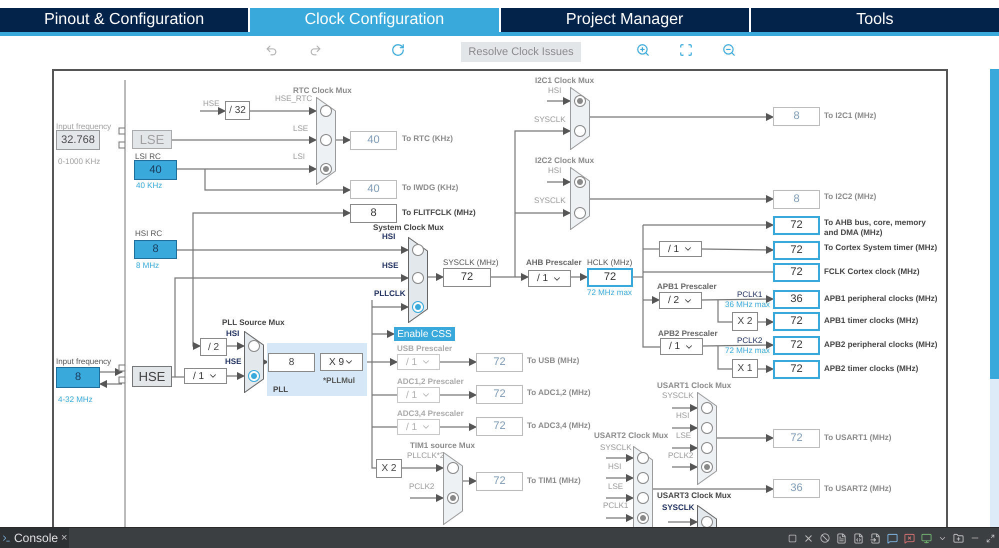  Describe the element at coordinates (425, 455) in the screenshot. I see `mux-input-label: PLLCLK*2` at that location.